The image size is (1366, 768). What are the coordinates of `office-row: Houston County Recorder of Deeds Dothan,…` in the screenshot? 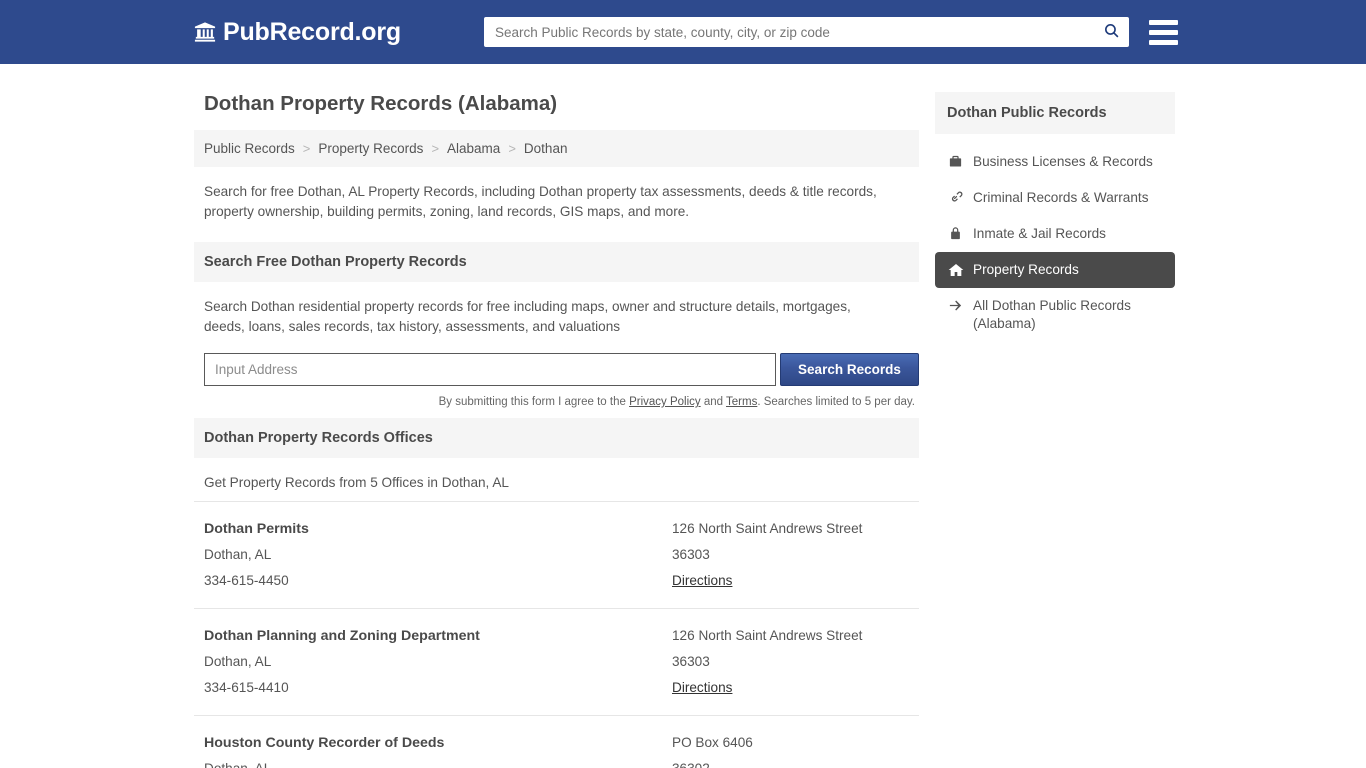 It's located at (556, 741).